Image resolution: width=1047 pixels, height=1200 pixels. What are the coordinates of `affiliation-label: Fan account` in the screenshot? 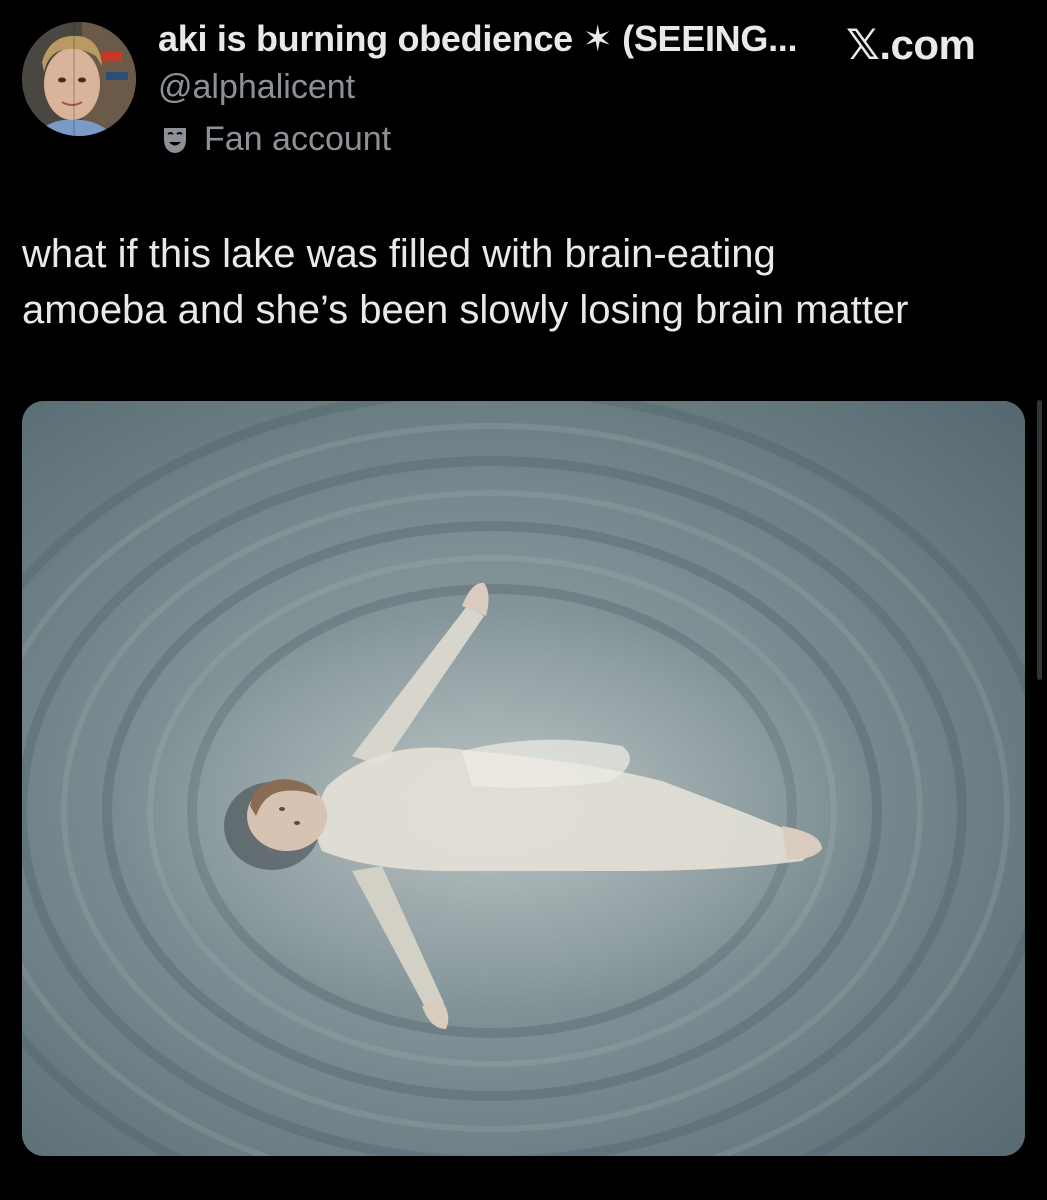 It's located at (275, 139).